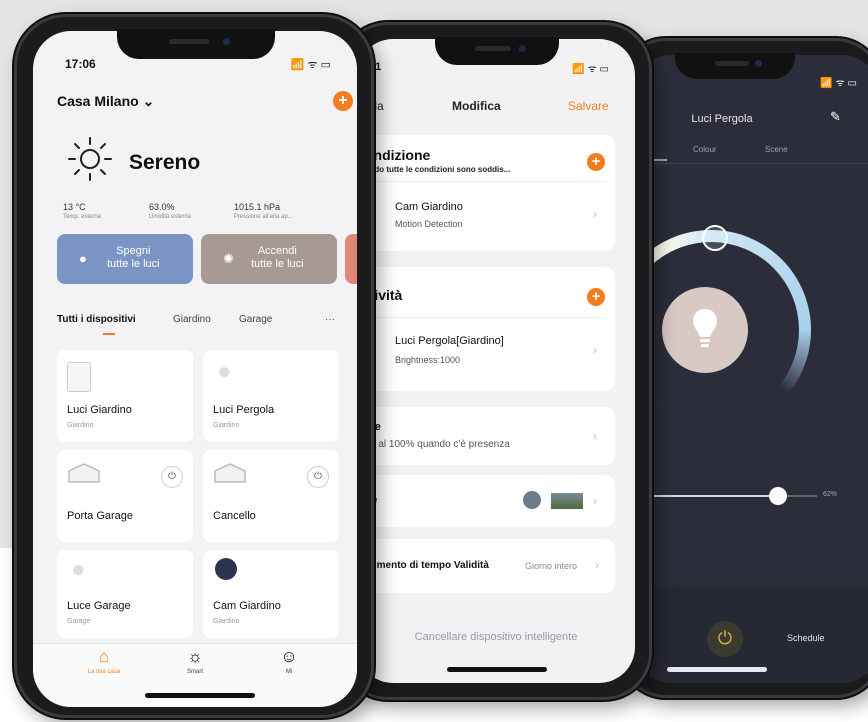  What do you see at coordinates (125, 594) in the screenshot?
I see `device-card: ● Luce Garage Garage` at bounding box center [125, 594].